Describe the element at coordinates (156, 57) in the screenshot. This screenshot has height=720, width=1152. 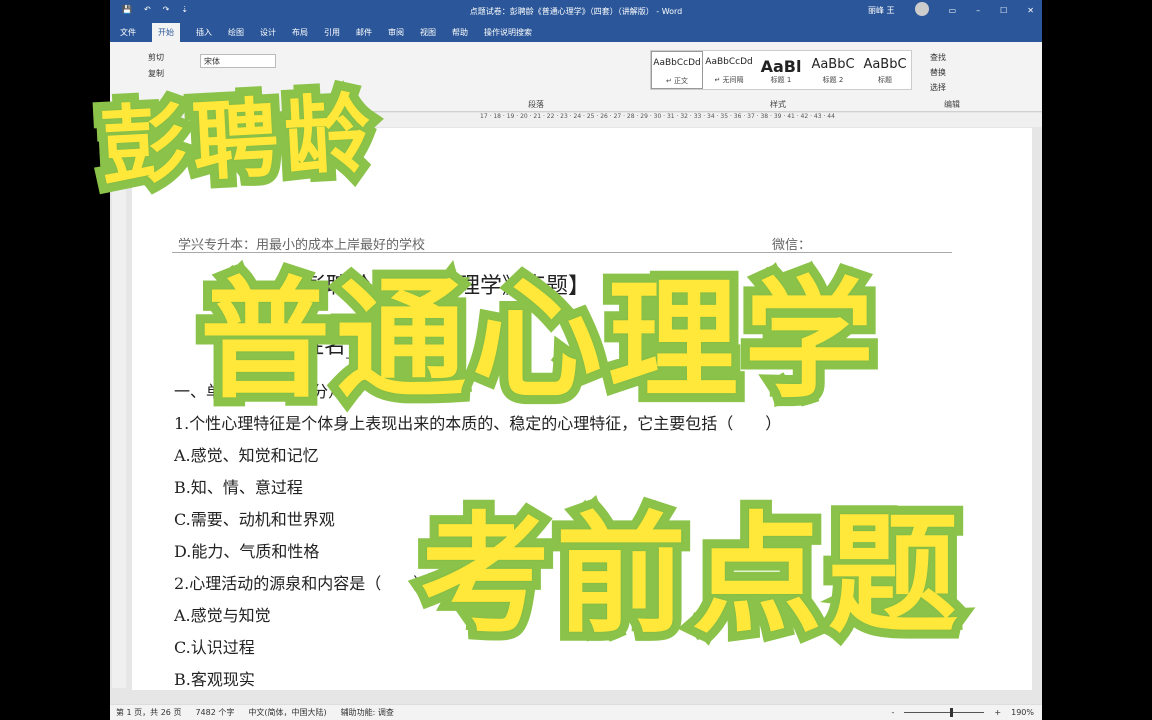
I see `cut-button: 剪切` at that location.